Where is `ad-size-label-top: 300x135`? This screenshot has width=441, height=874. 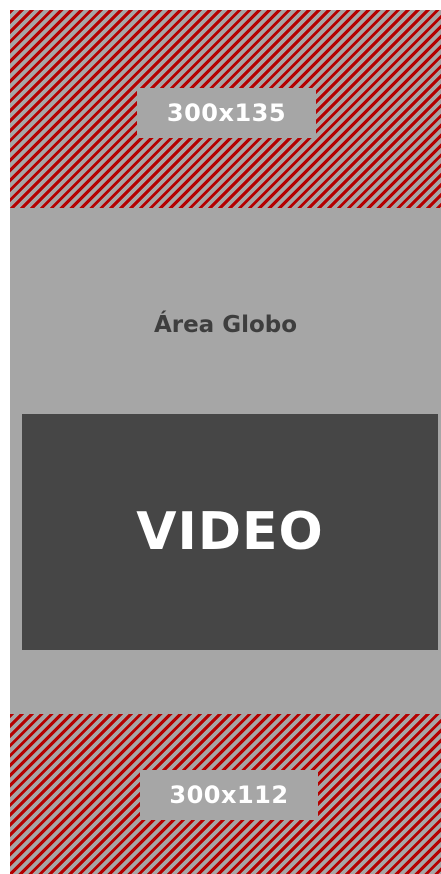
ad-size-label-top: 300x135 is located at coordinates (226, 113).